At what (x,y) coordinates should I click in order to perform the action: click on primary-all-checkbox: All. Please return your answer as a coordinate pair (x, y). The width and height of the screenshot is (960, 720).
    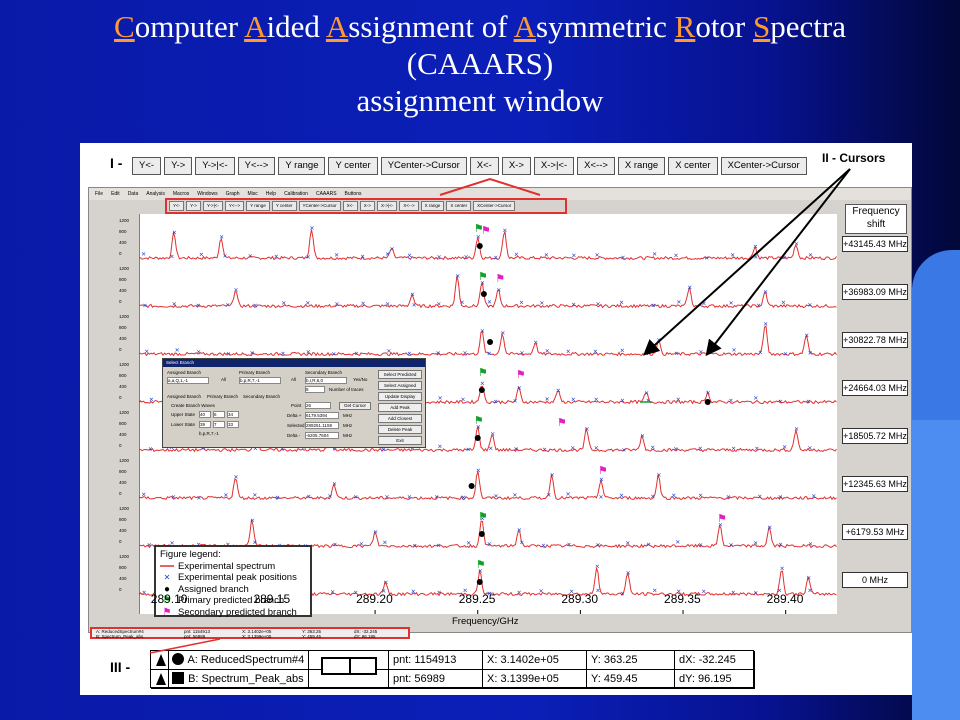
    Looking at the image, I should click on (293, 379).